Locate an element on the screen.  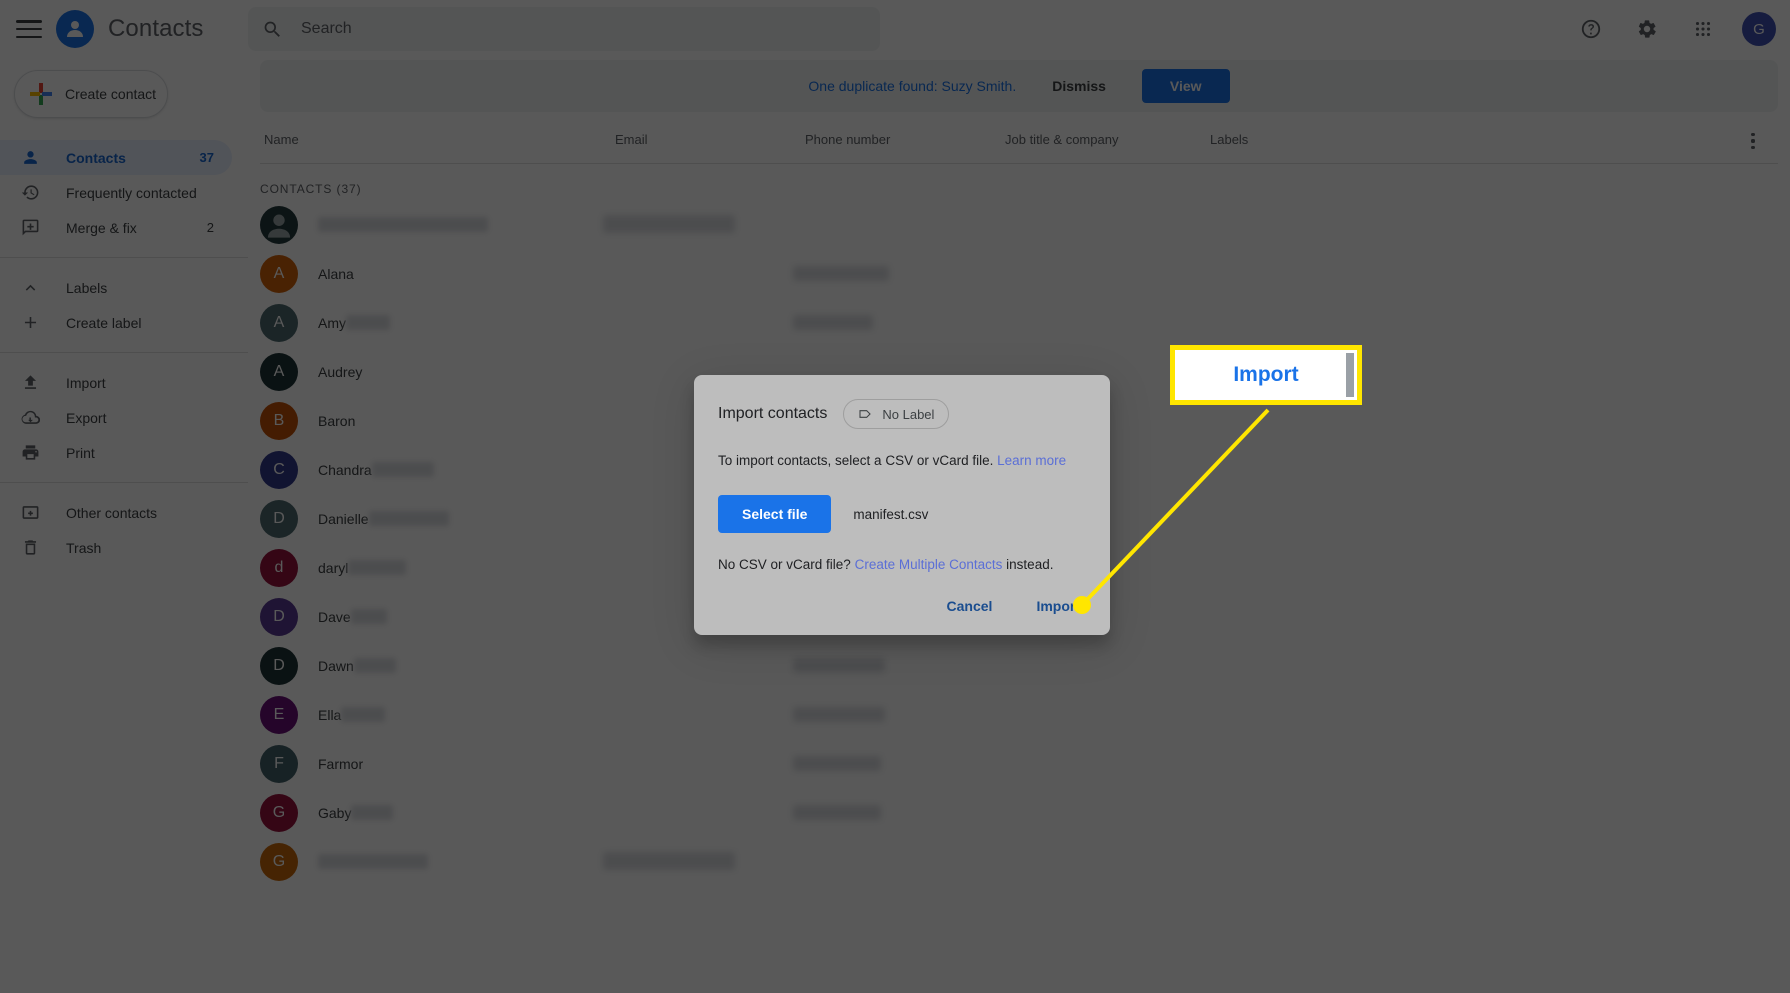
no-label-chip-text: No Label is located at coordinates (908, 414).